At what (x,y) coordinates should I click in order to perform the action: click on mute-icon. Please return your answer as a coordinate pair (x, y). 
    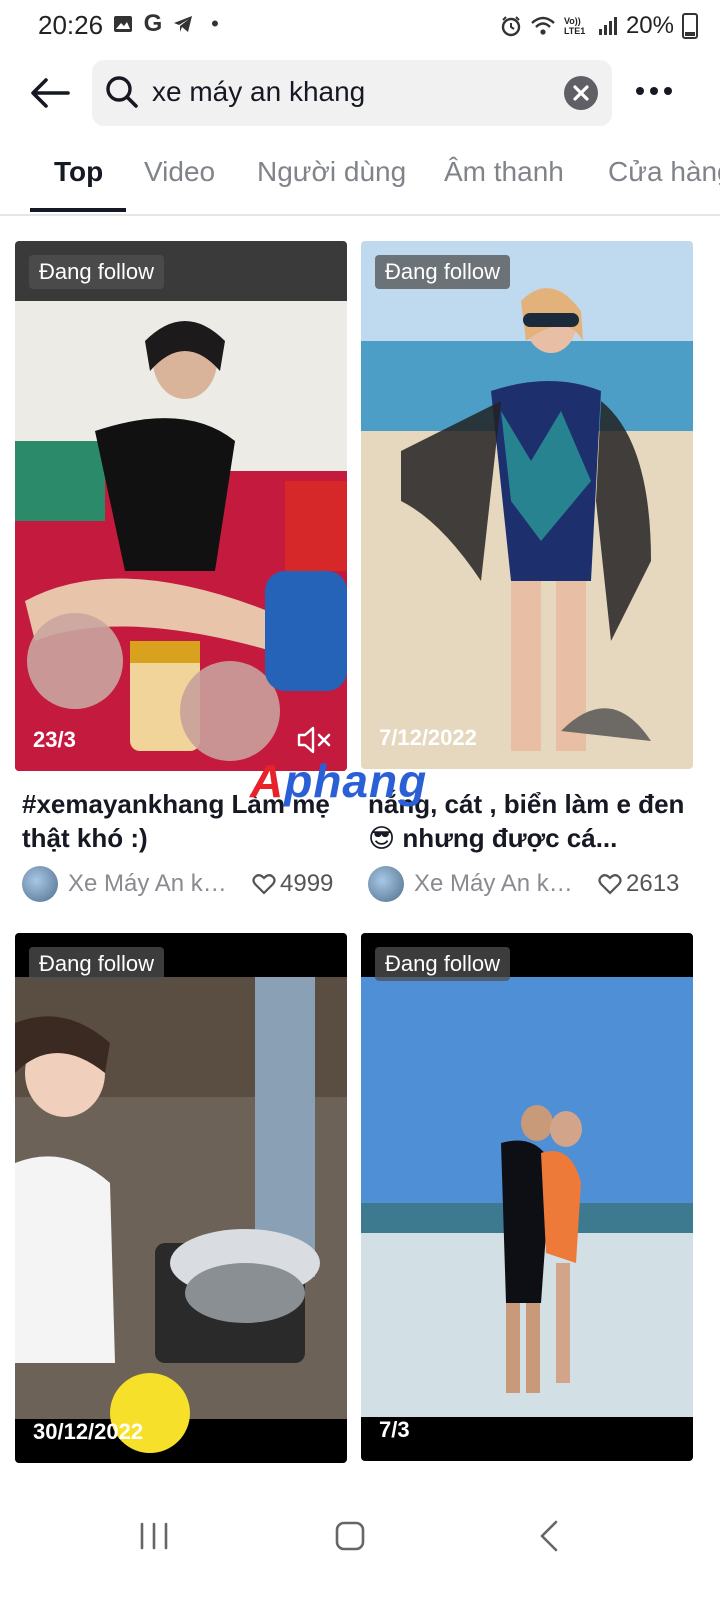
    Looking at the image, I should click on (315, 740).